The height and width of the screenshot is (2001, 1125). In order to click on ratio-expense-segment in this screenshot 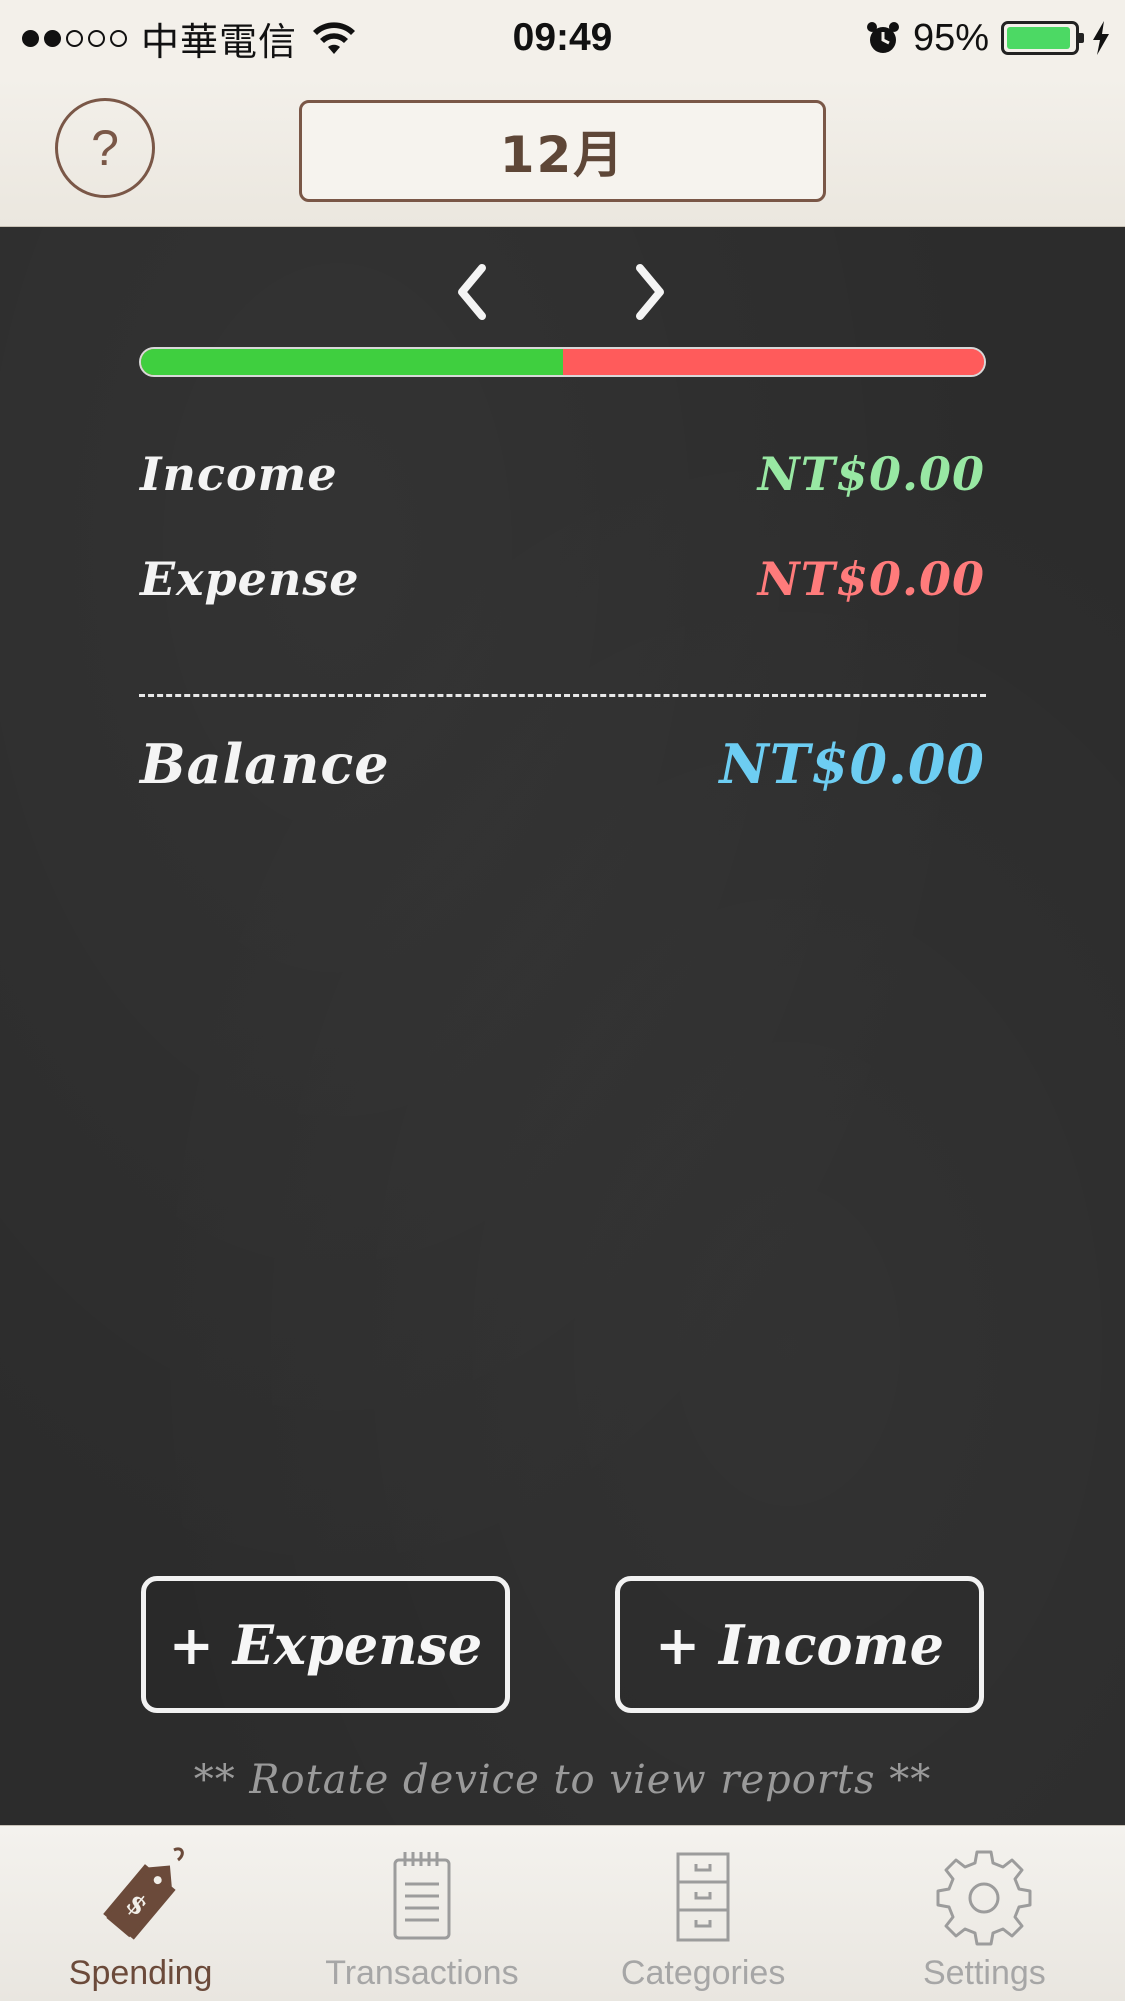, I will do `click(773, 362)`.